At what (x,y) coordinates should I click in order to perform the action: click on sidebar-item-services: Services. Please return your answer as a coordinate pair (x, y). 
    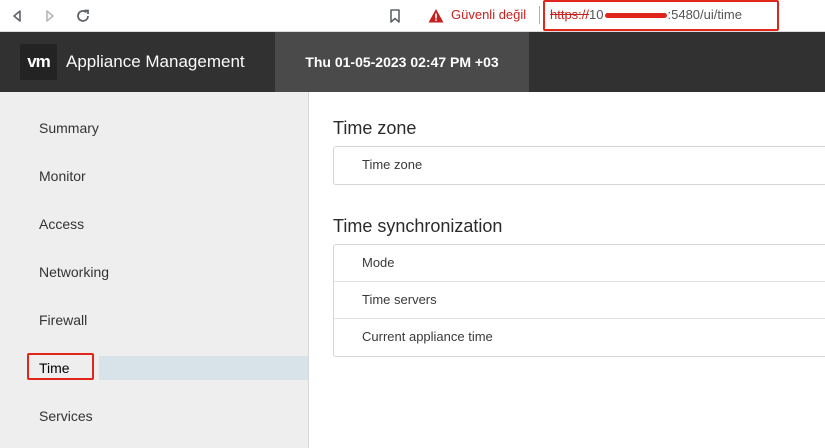
    Looking at the image, I should click on (154, 416).